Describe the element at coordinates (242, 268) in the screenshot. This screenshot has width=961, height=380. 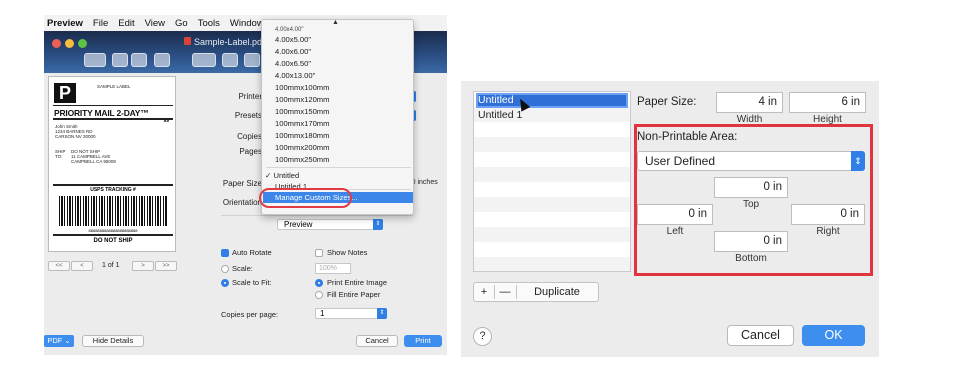
I see `scale-label: Scale:` at that location.